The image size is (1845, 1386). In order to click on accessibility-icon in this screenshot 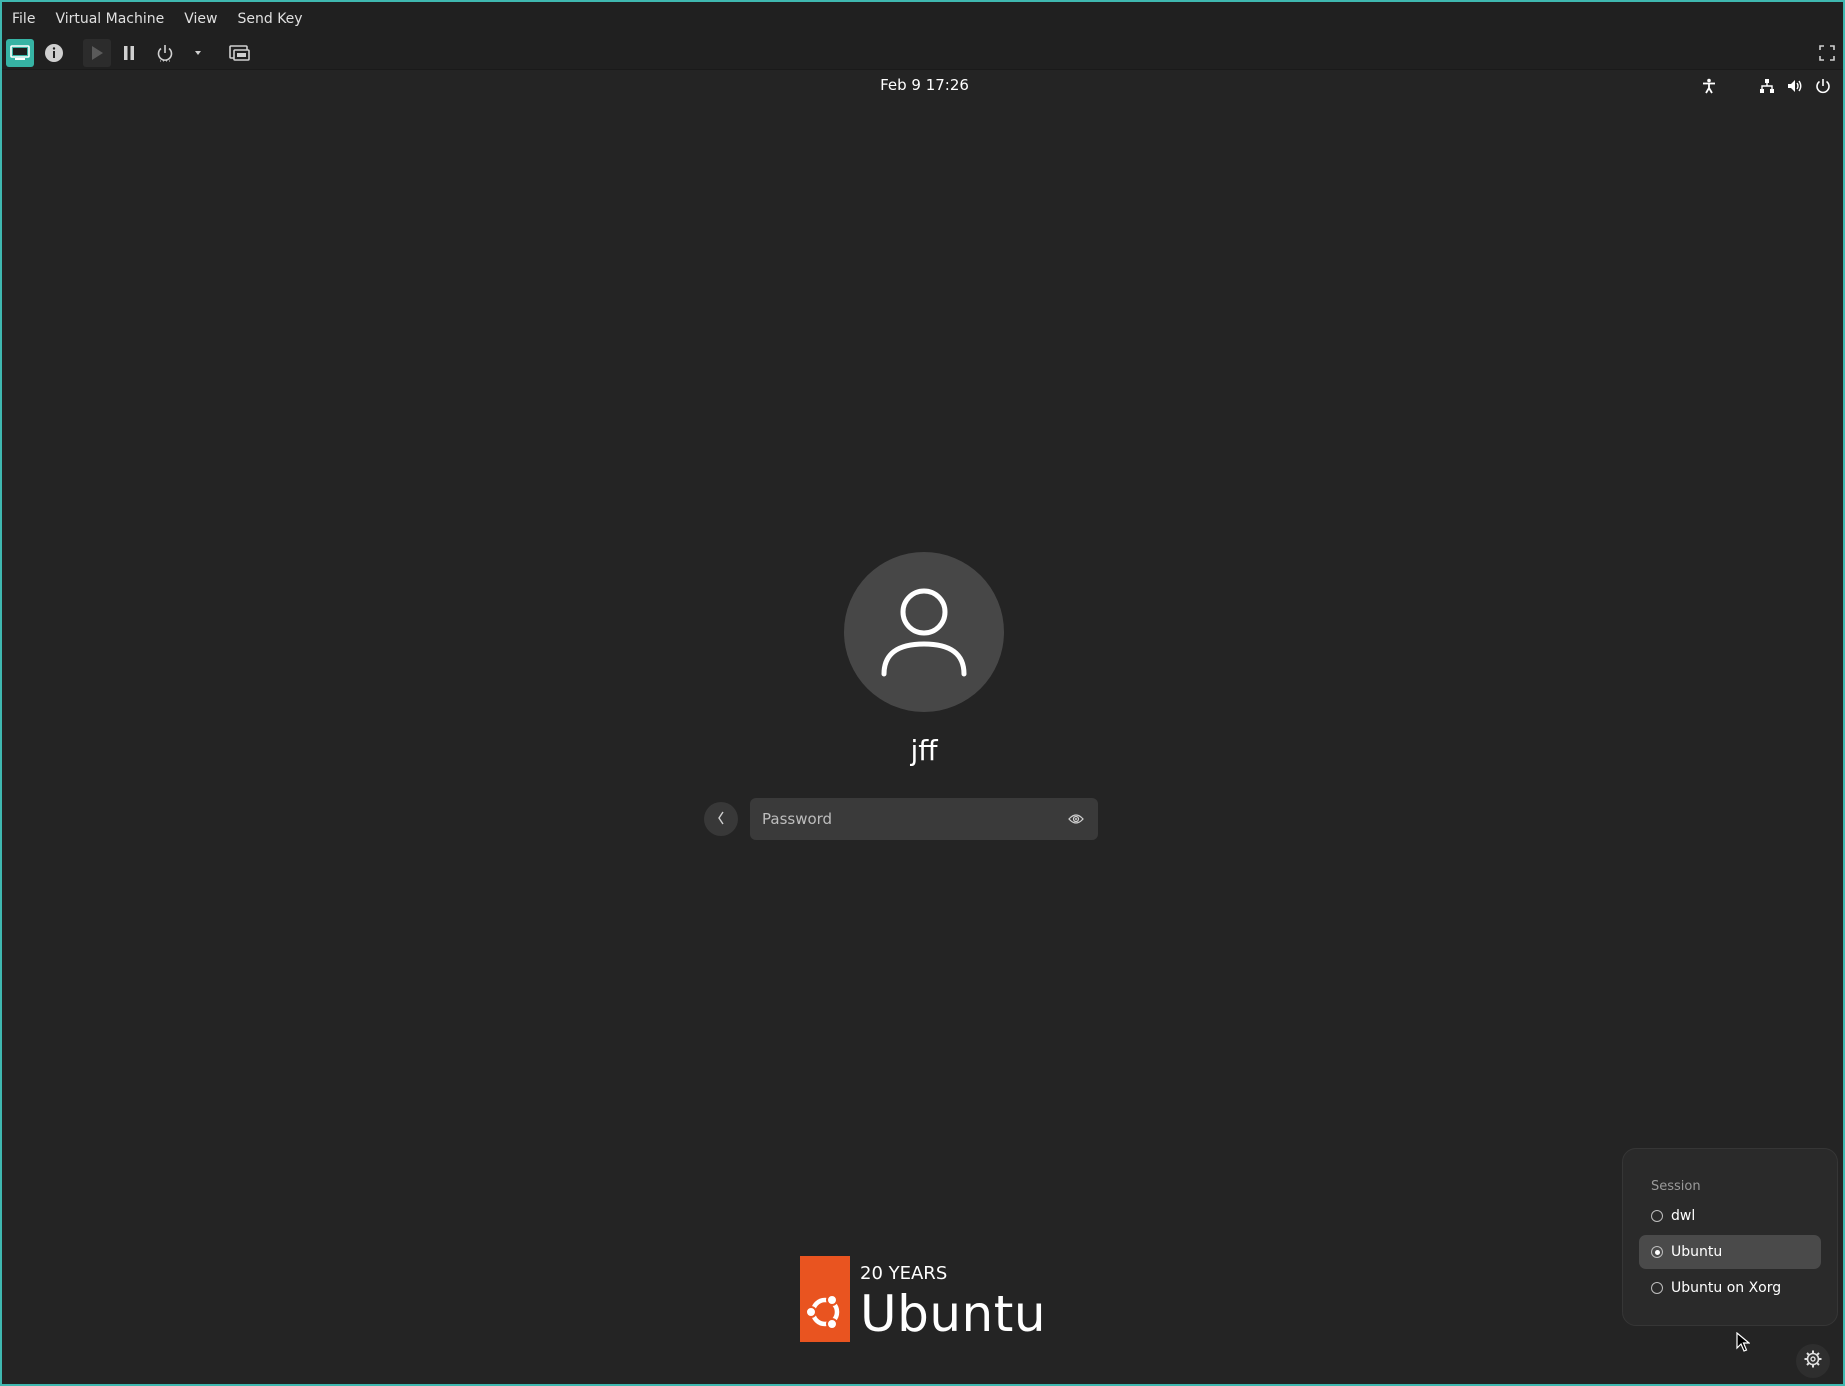, I will do `click(1709, 86)`.